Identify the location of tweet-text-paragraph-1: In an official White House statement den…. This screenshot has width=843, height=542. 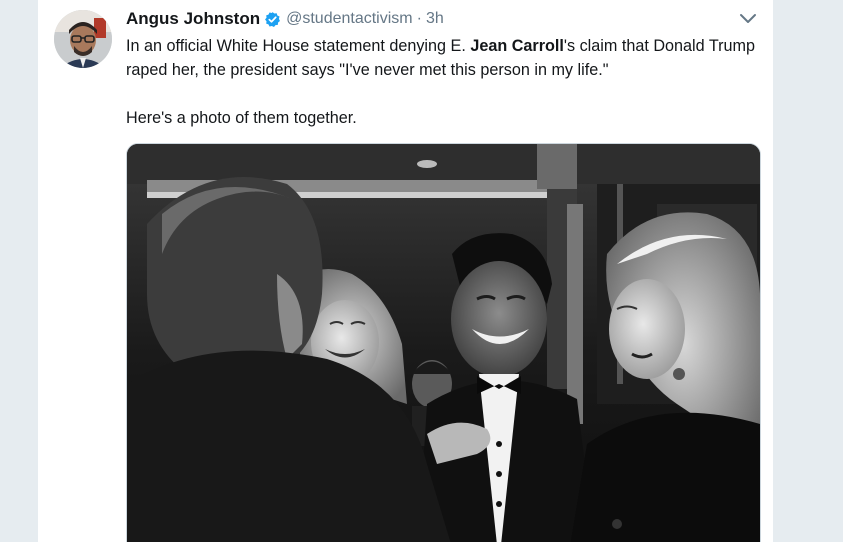
(441, 58).